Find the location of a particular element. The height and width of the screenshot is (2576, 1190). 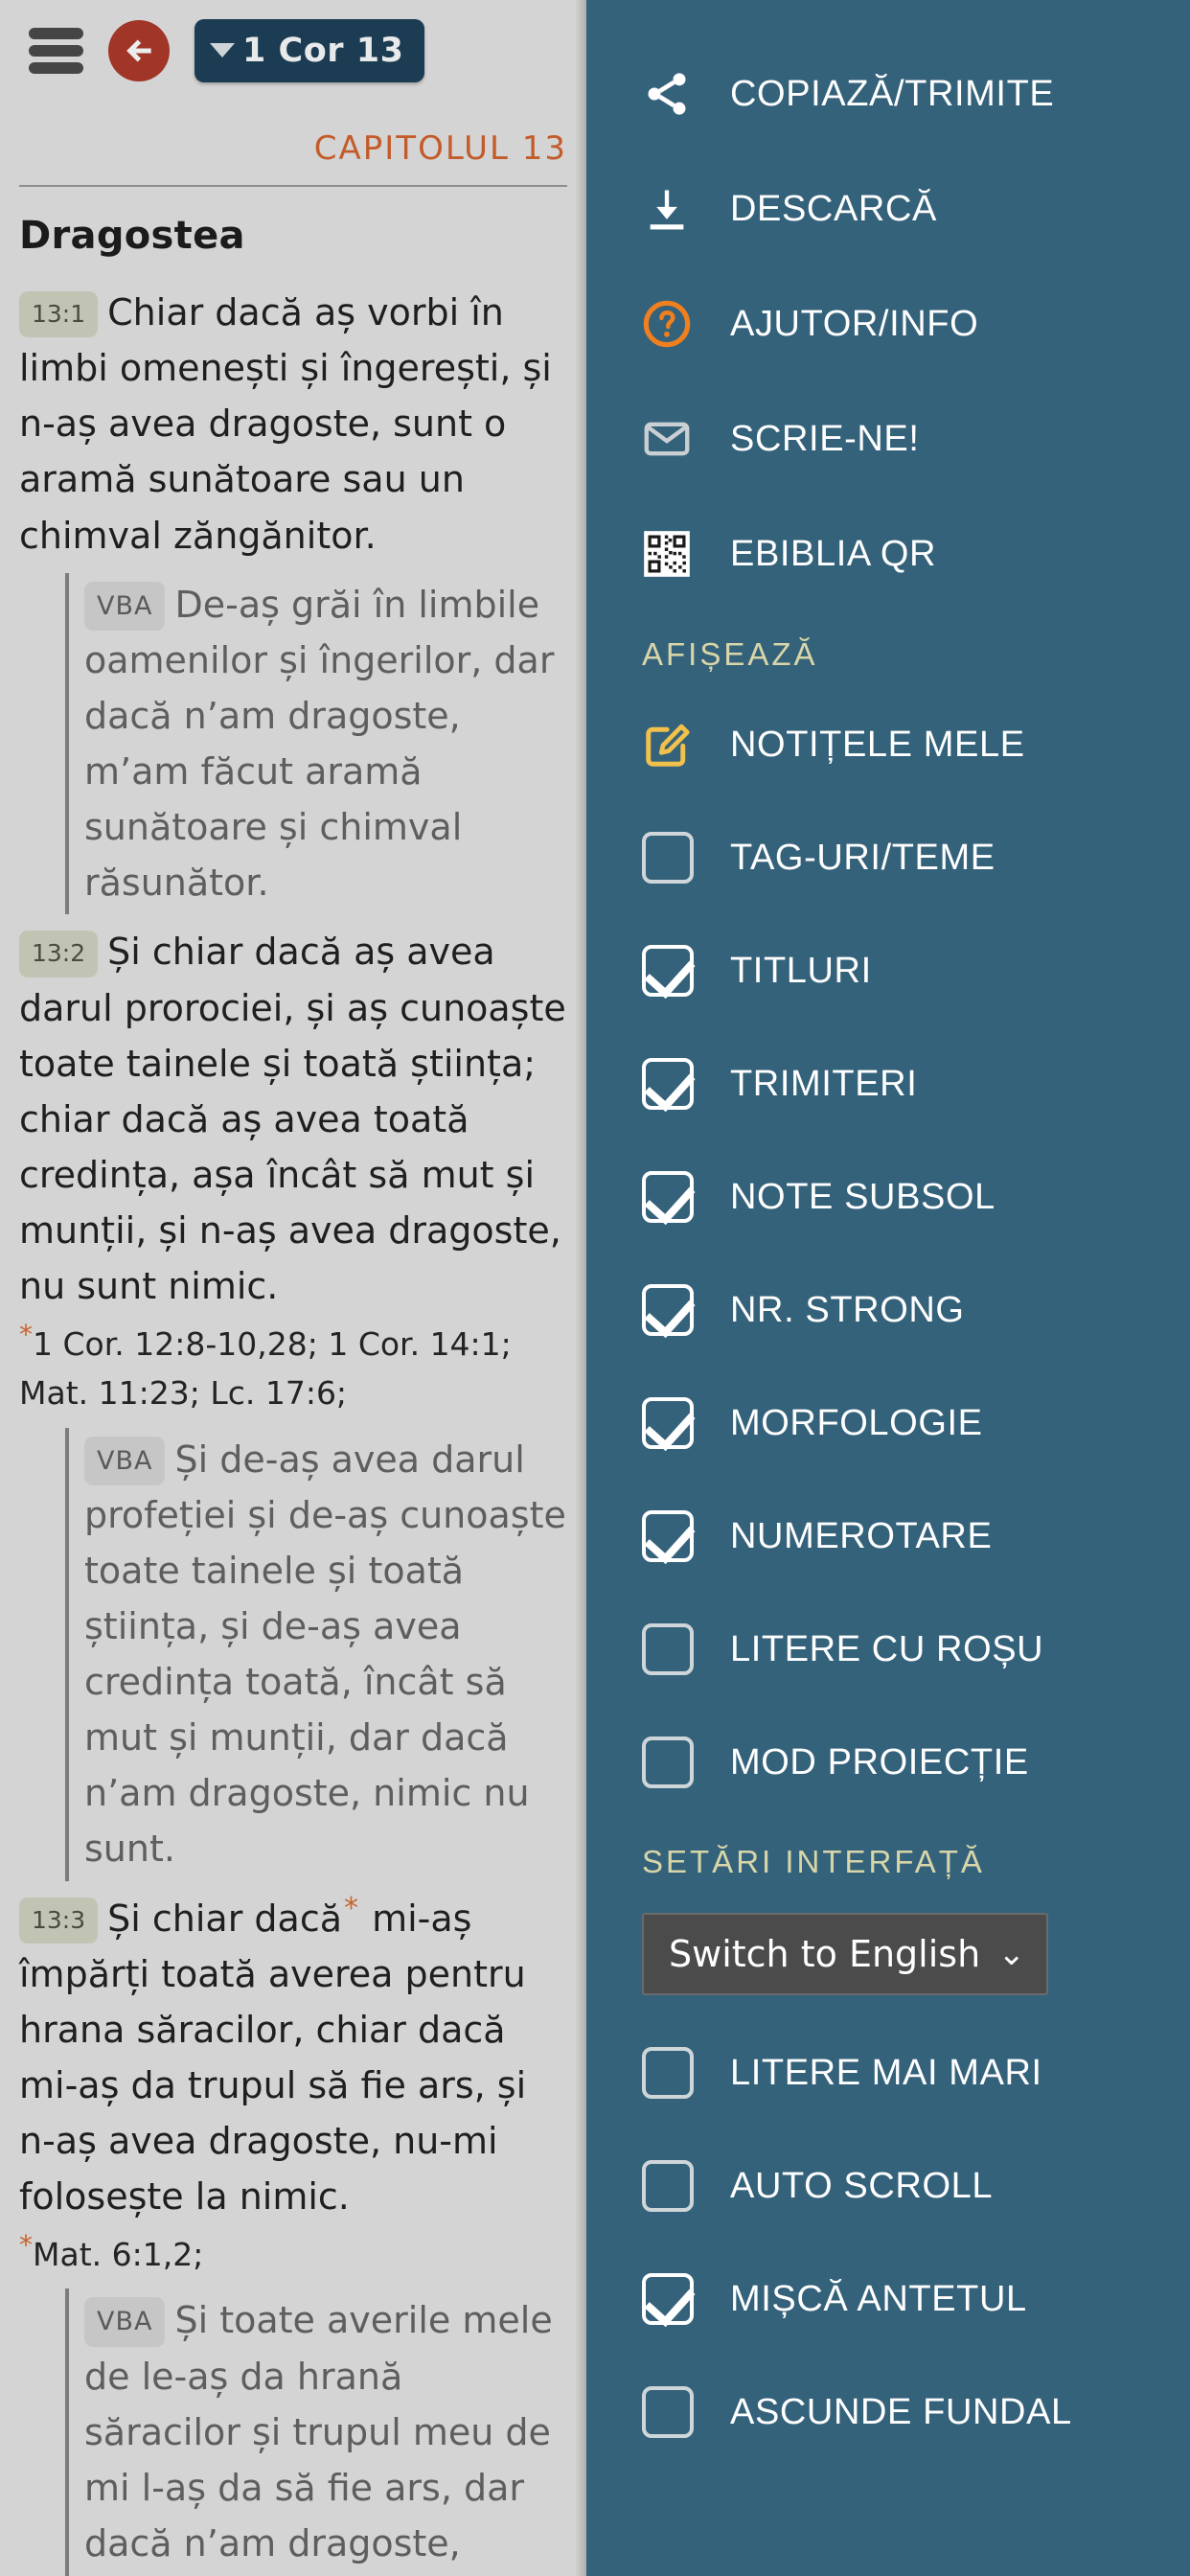

menu-item-label: LITERE MAI MARI is located at coordinates (886, 2072).